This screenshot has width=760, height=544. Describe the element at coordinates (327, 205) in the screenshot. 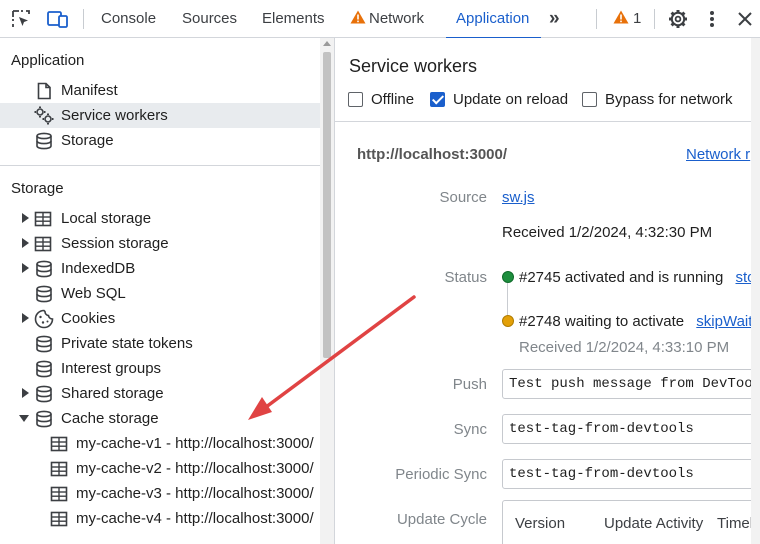

I see `sidebar-scrollbar-thumb` at that location.